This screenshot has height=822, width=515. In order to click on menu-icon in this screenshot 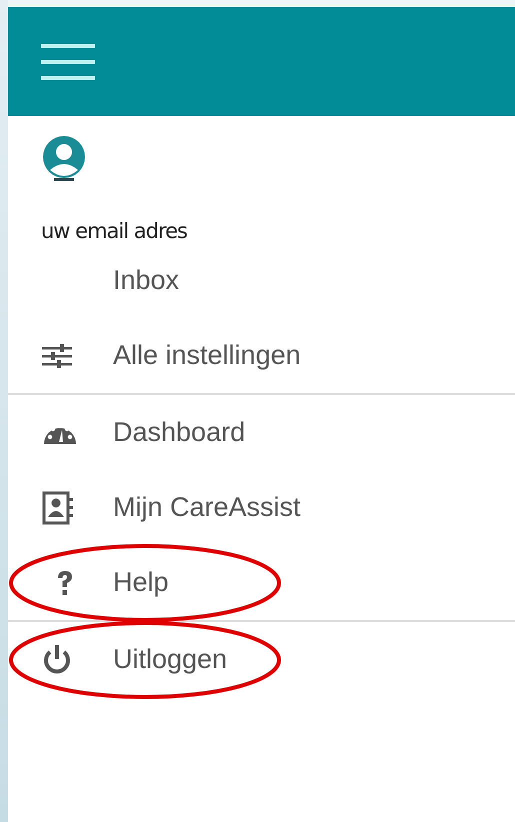, I will do `click(68, 62)`.